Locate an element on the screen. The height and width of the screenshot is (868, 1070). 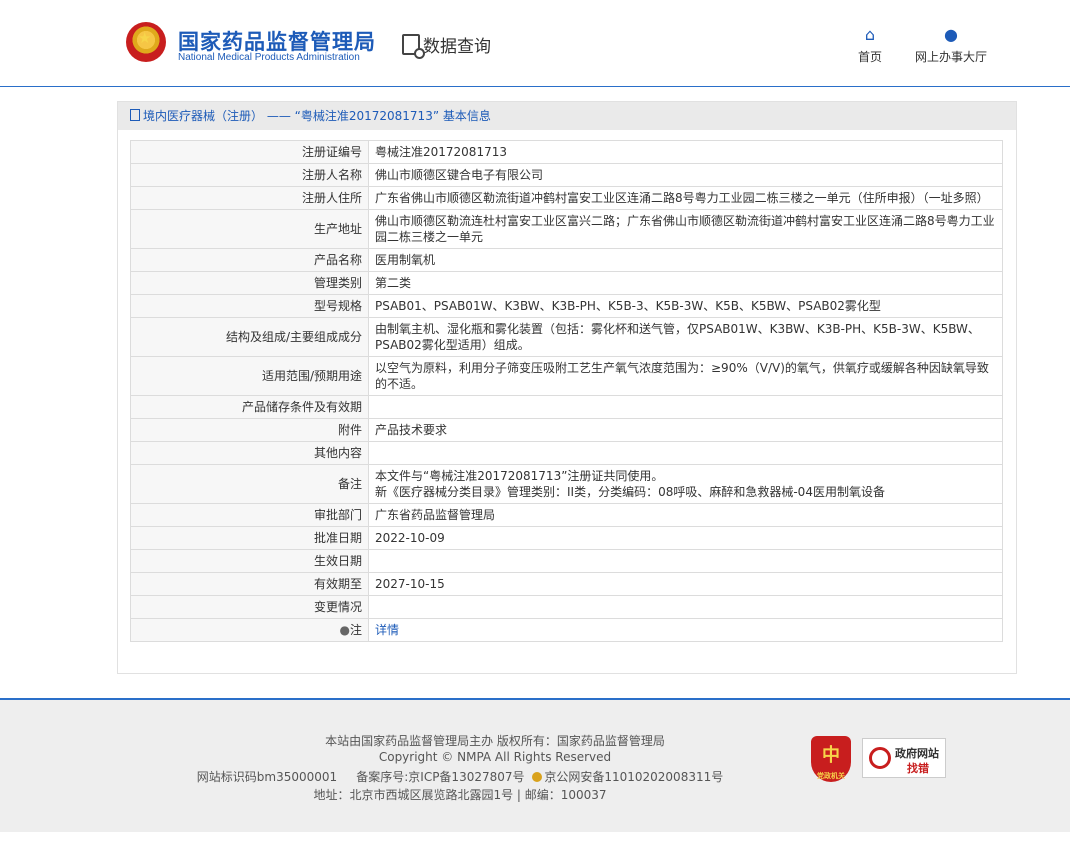
footer-address: 地址：北京市西城区展览路北露园1号 | 邮编：100037 is located at coordinates (460, 795).